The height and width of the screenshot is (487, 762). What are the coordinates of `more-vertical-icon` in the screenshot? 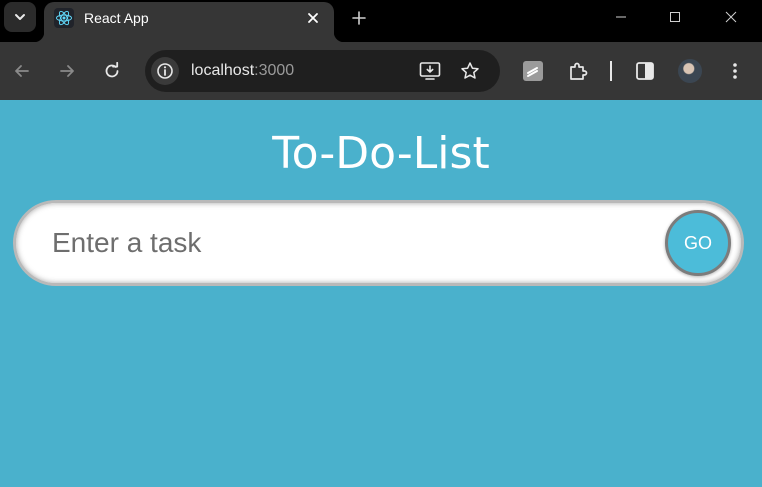 It's located at (735, 71).